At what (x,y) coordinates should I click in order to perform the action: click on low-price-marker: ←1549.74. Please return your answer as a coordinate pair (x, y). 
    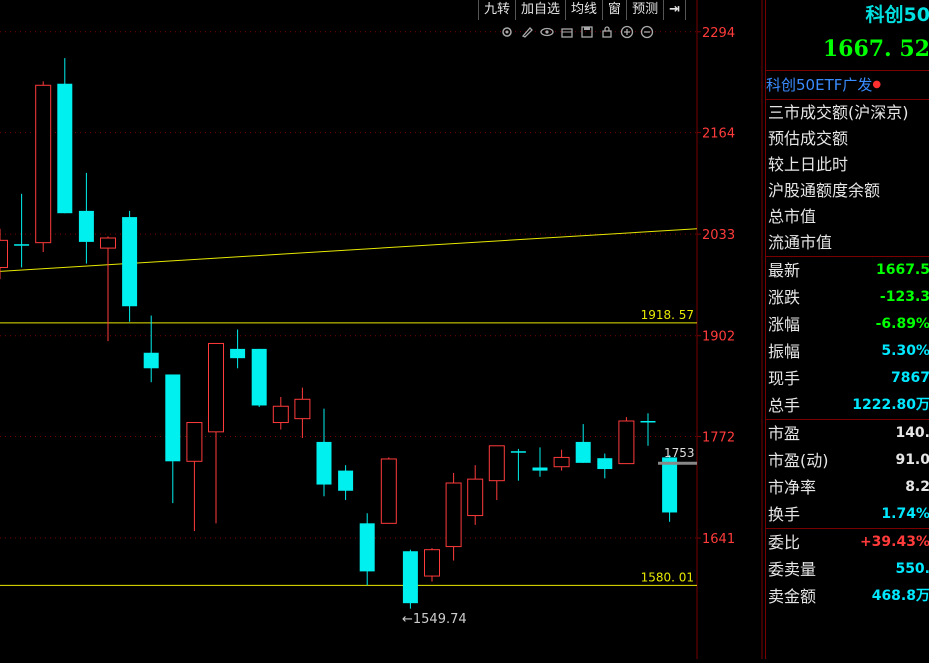
    Looking at the image, I should click on (434, 619).